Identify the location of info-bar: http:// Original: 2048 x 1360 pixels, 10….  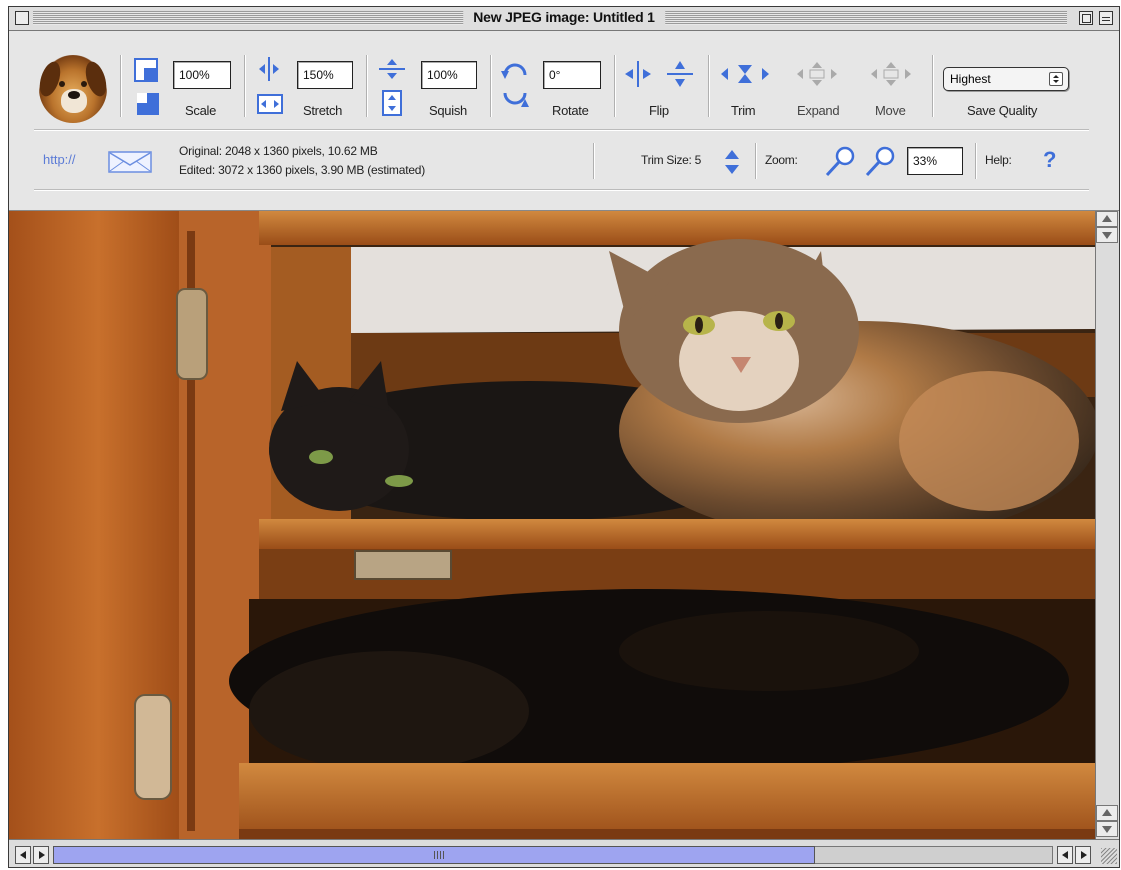
(564, 163).